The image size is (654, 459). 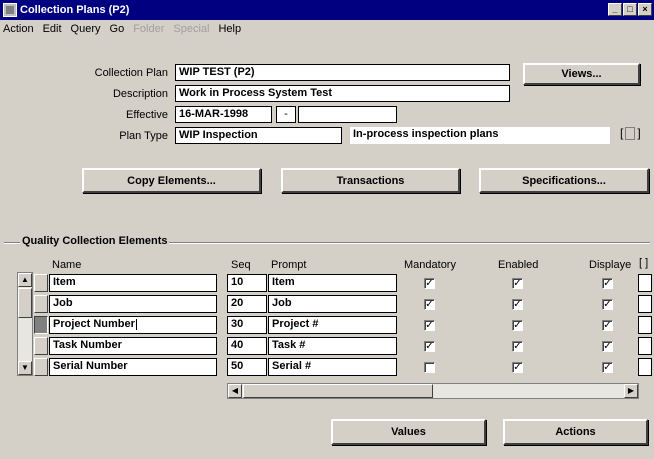 I want to click on window-title: Collection Plans (P2), so click(x=75, y=10).